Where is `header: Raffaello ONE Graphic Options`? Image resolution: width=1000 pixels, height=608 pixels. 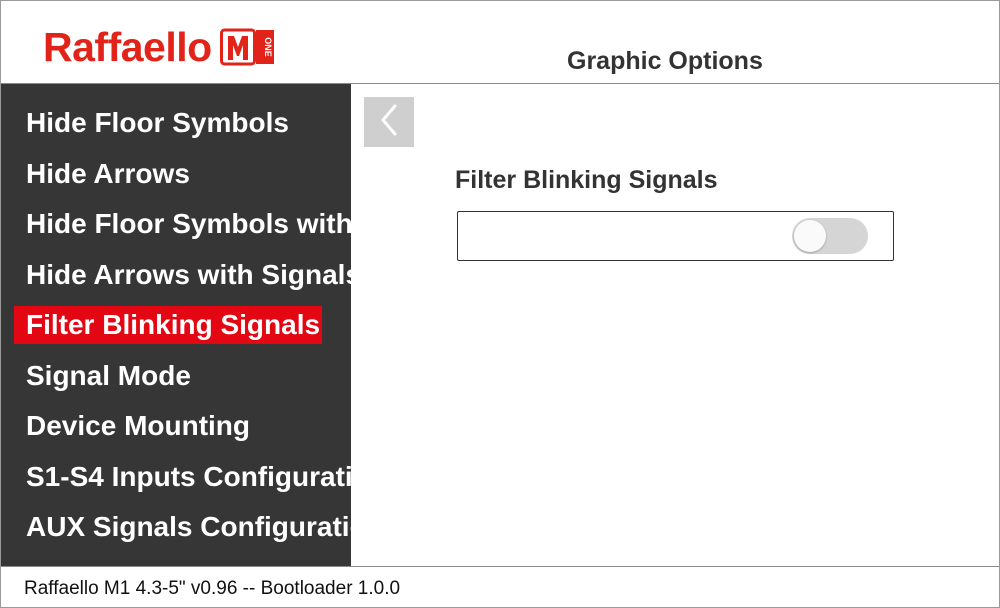 header: Raffaello ONE Graphic Options is located at coordinates (500, 42).